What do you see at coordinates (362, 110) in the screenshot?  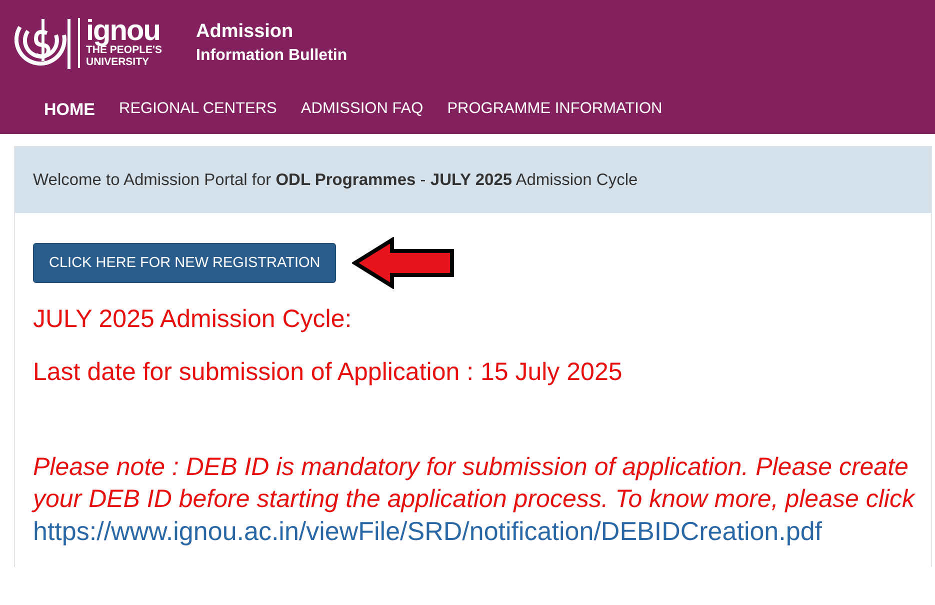 I see `nav-link: ADMISSION FAQ` at bounding box center [362, 110].